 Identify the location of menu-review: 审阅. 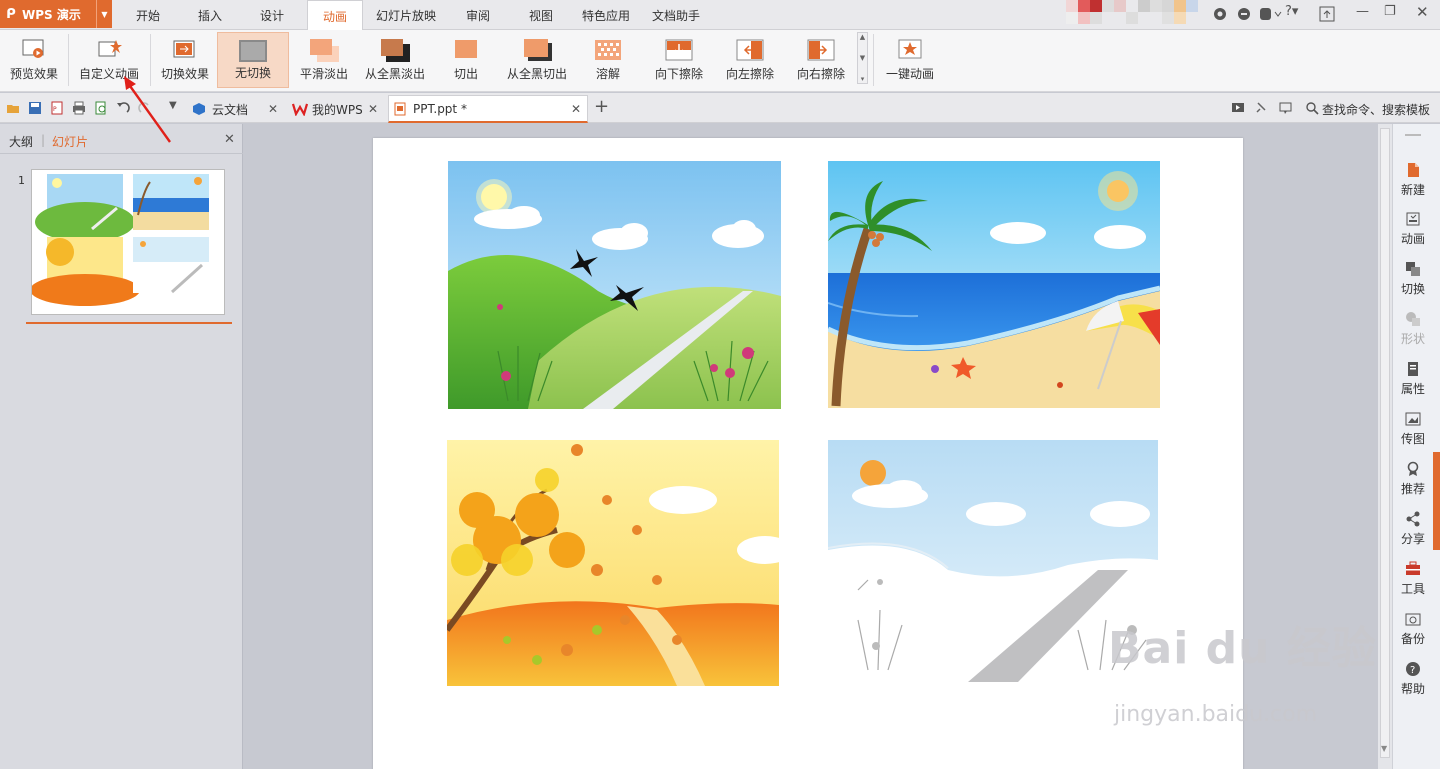
(478, 15).